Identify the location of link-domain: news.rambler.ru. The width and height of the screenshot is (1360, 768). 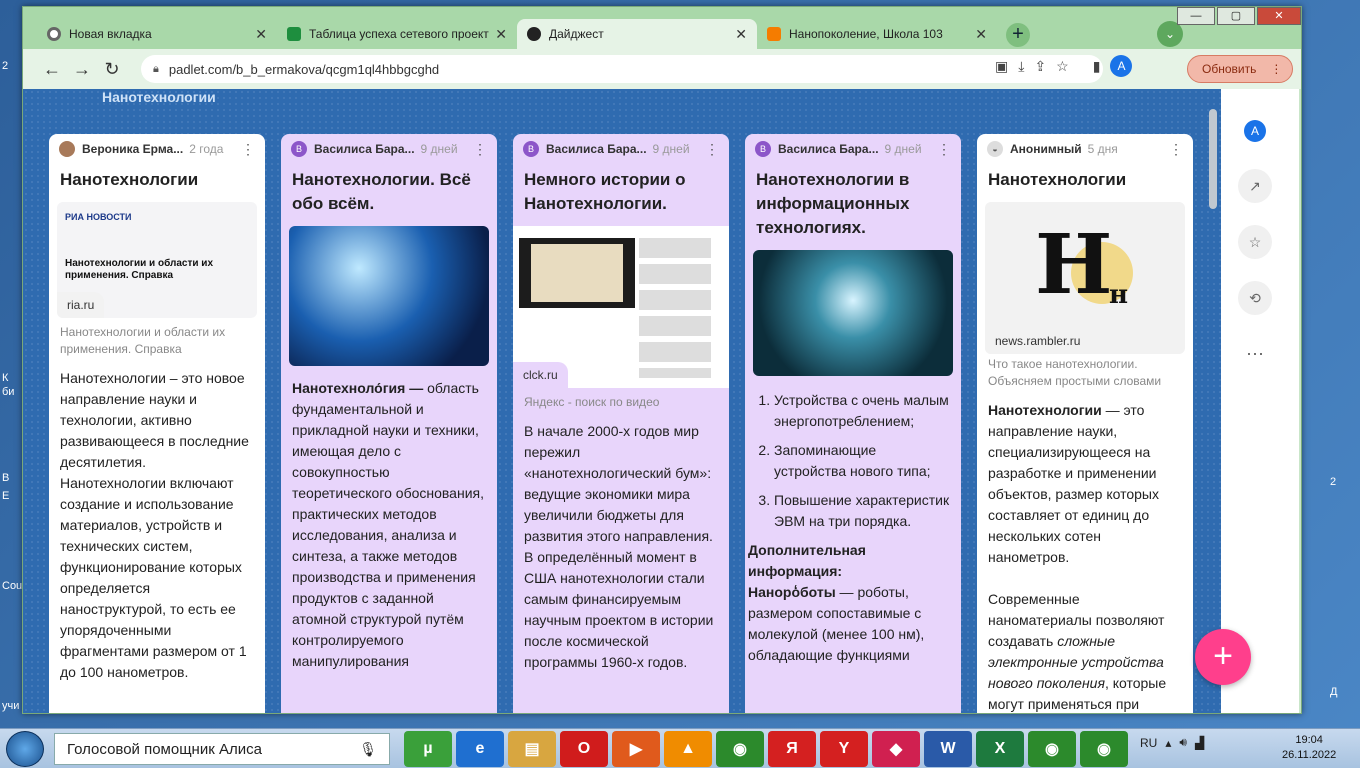
(1038, 341).